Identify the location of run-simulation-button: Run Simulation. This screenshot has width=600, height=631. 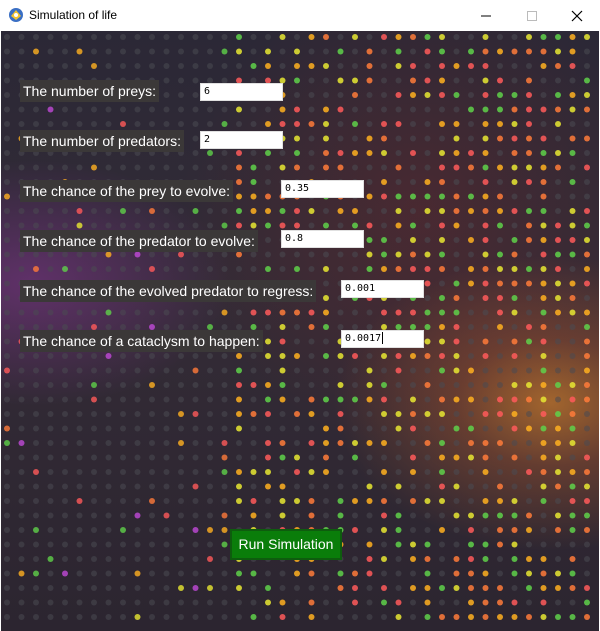
(286, 544).